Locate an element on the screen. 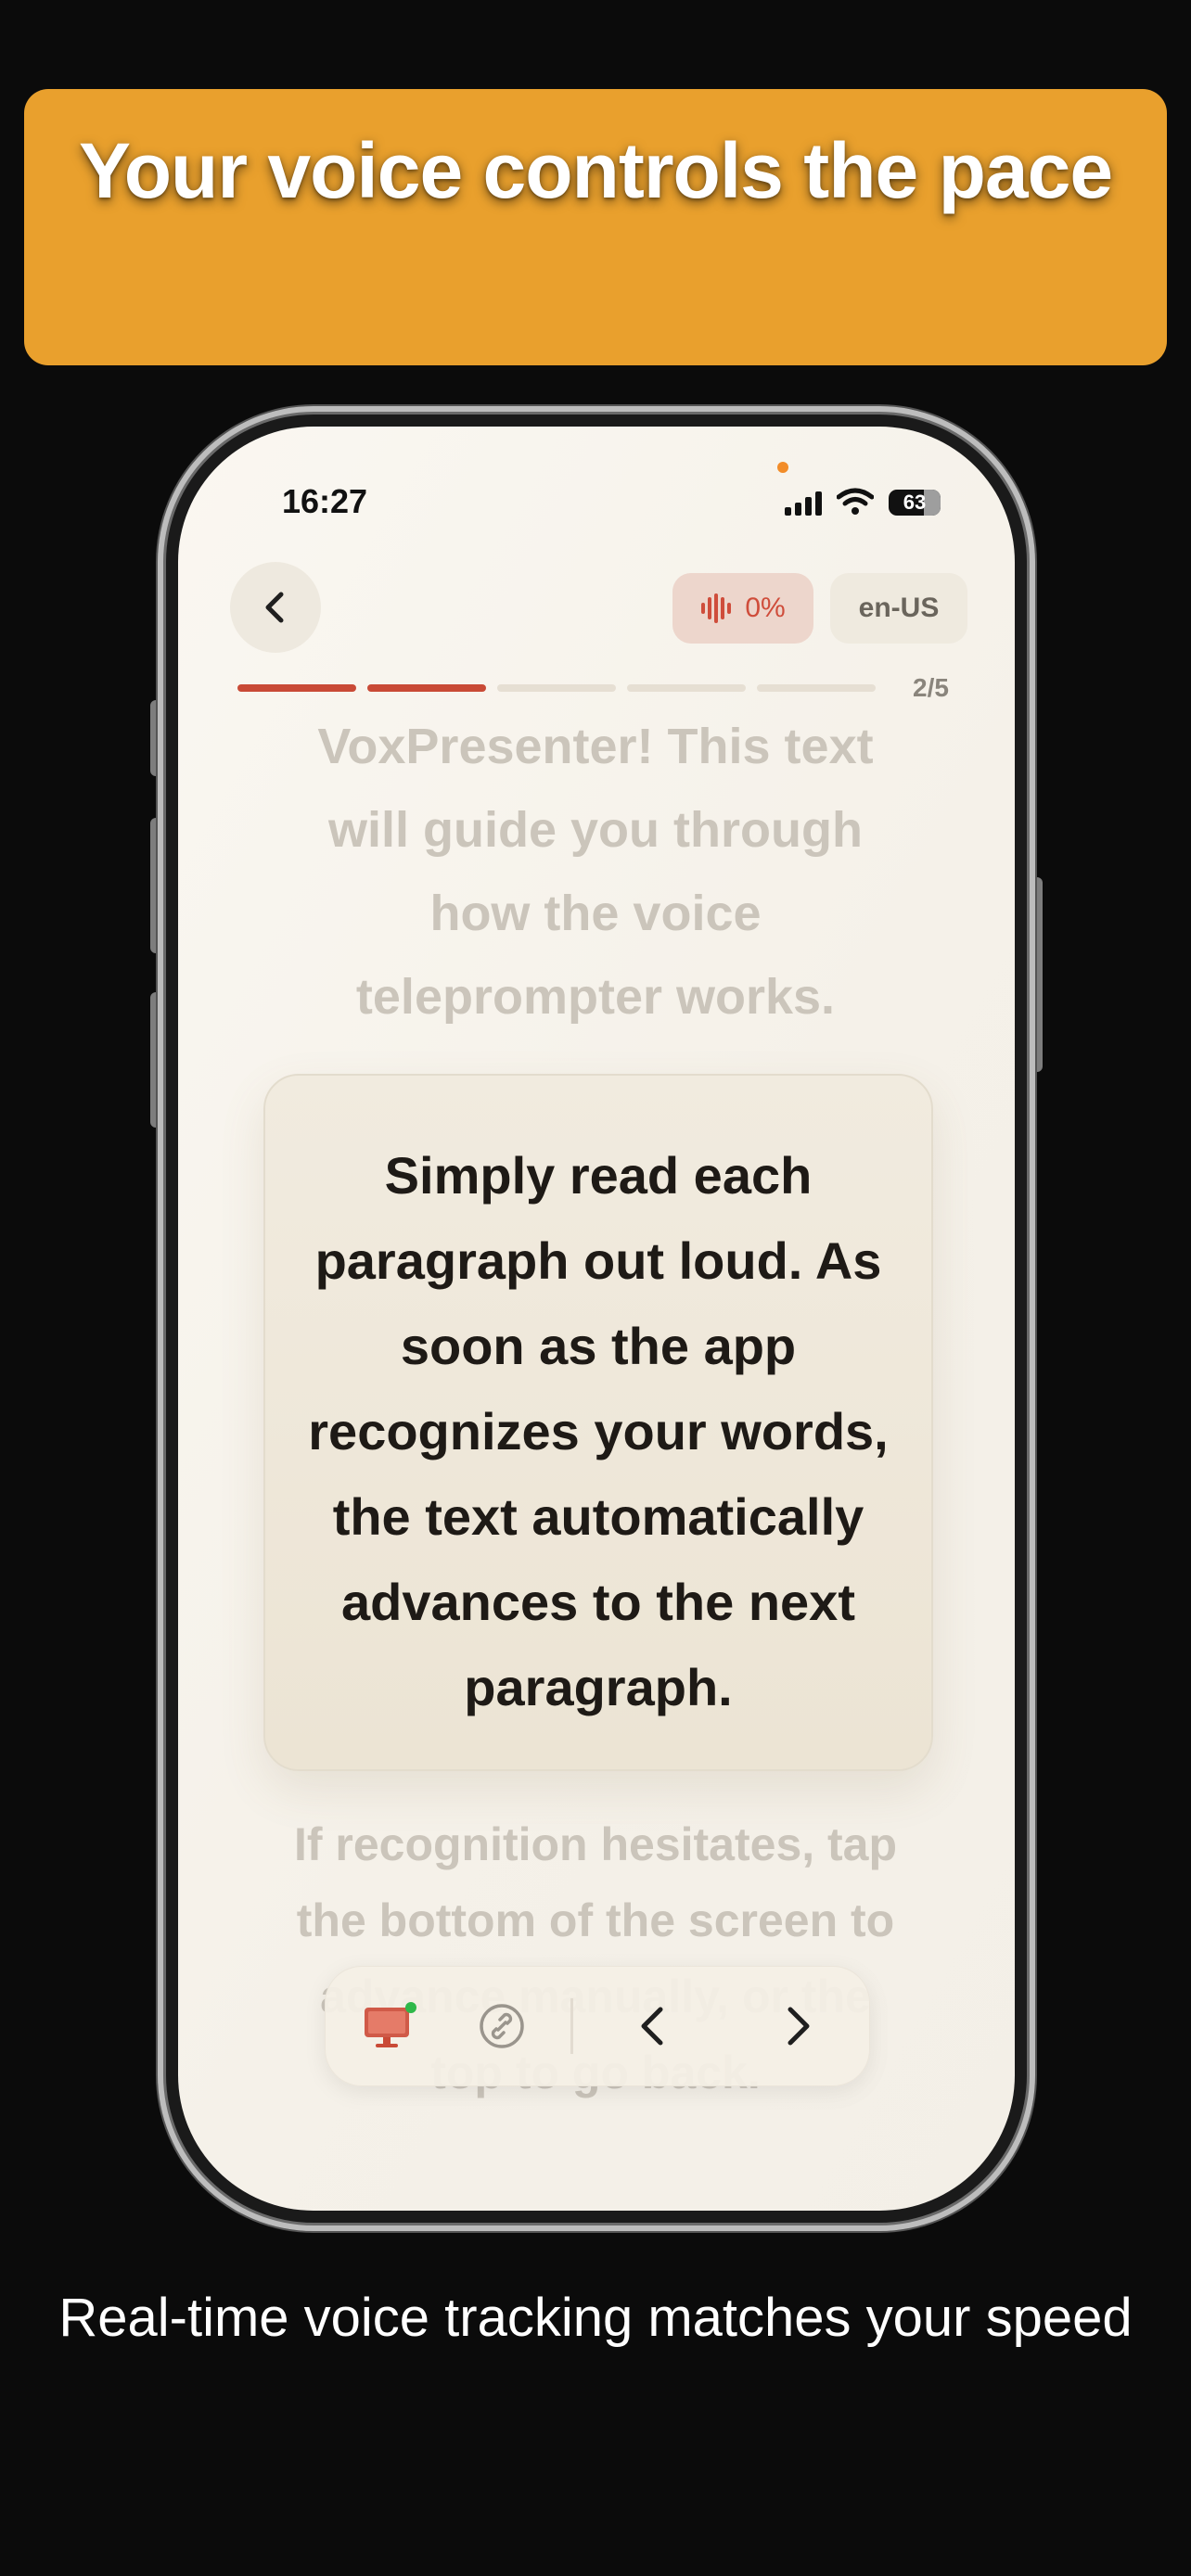  progress-label: 2/5 is located at coordinates (931, 687).